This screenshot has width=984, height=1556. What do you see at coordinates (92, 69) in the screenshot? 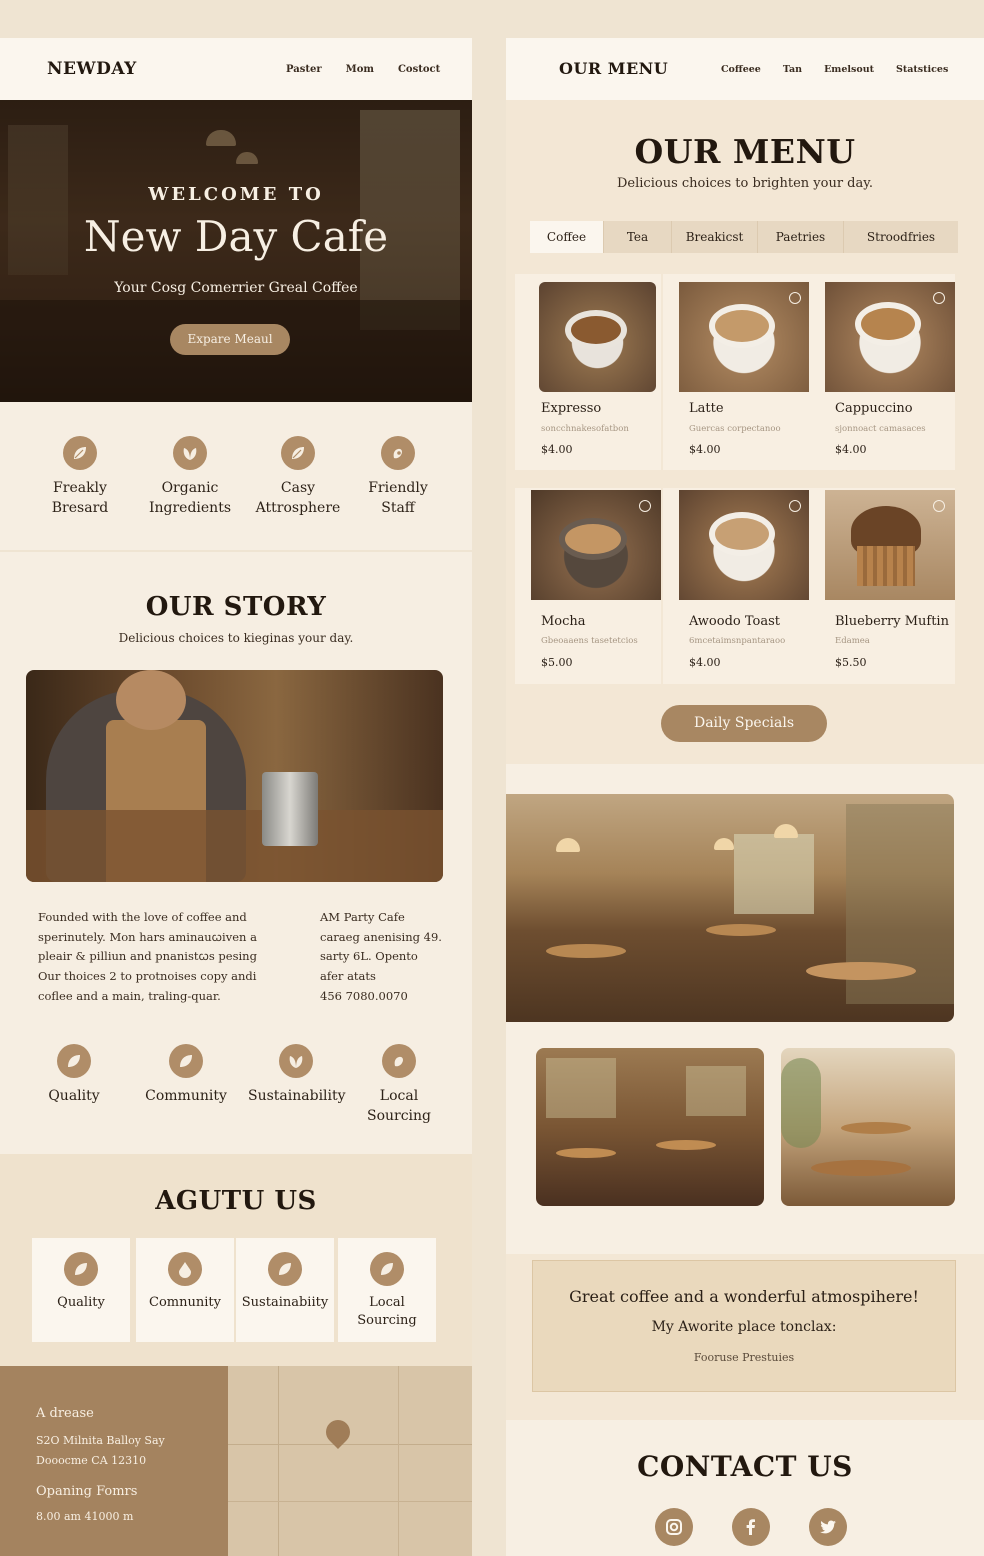
I see `brand-logo: NEWDAY` at bounding box center [92, 69].